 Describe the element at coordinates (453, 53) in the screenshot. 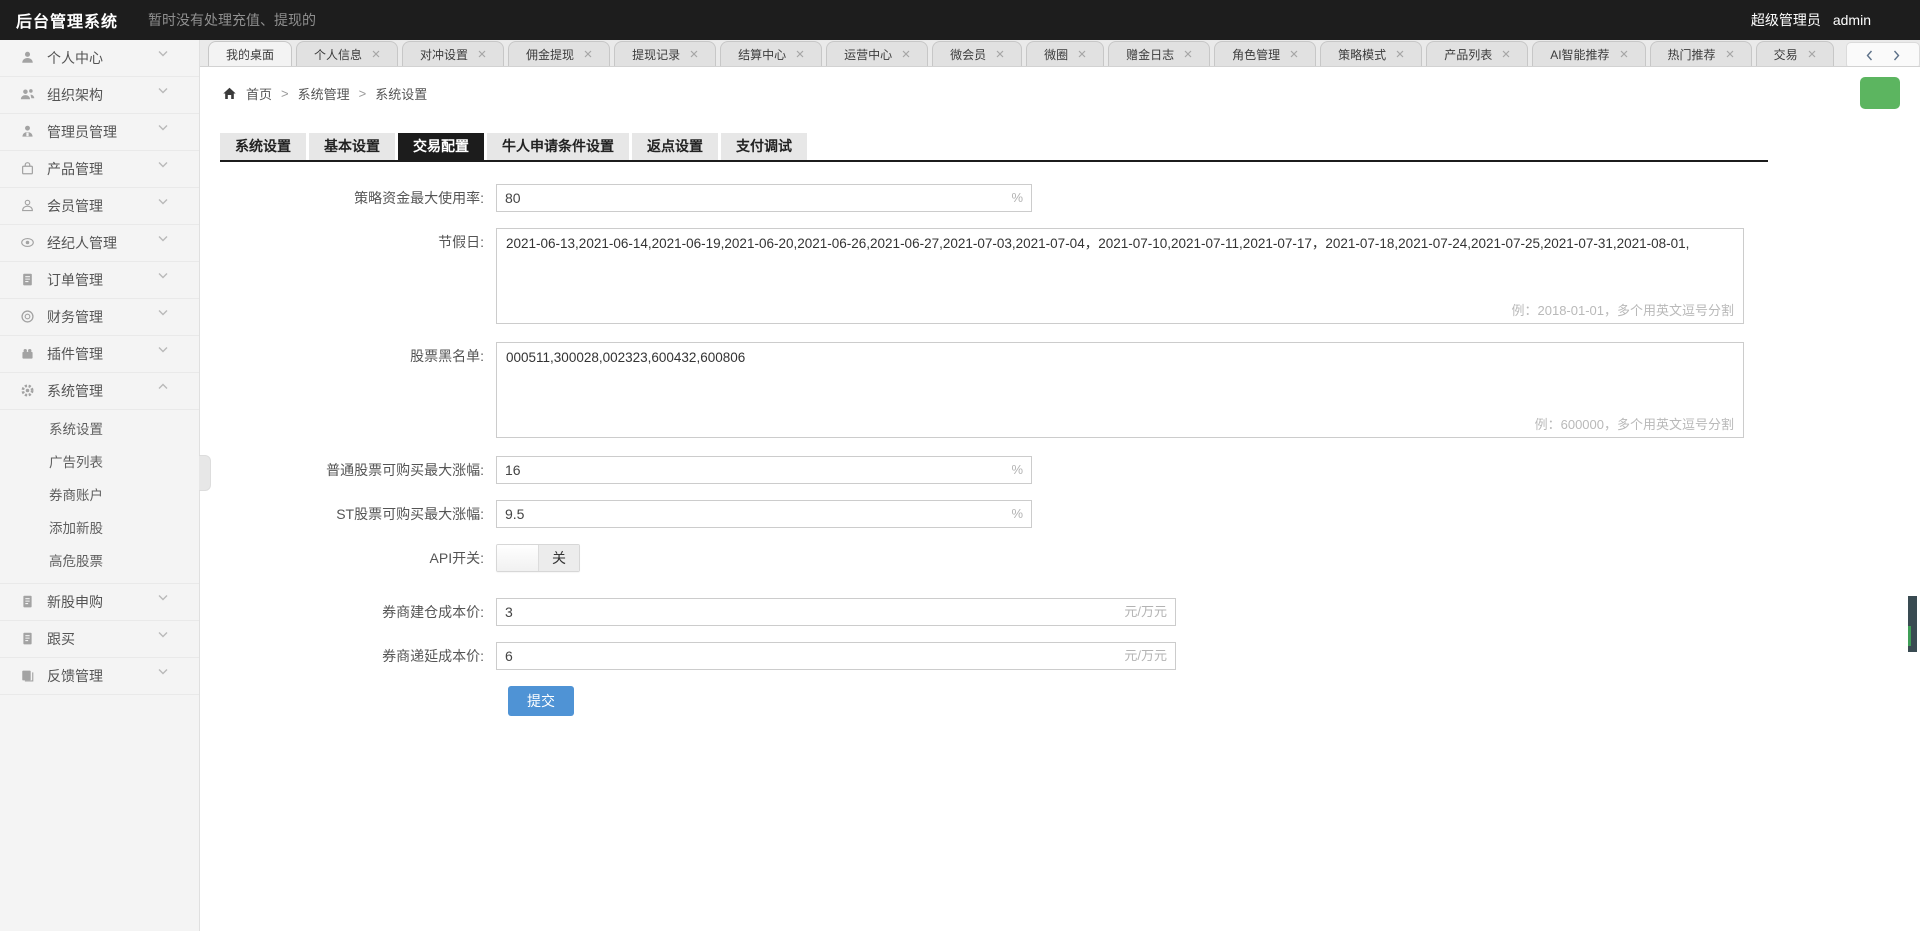

I see `tab-item: 对冲设置` at that location.